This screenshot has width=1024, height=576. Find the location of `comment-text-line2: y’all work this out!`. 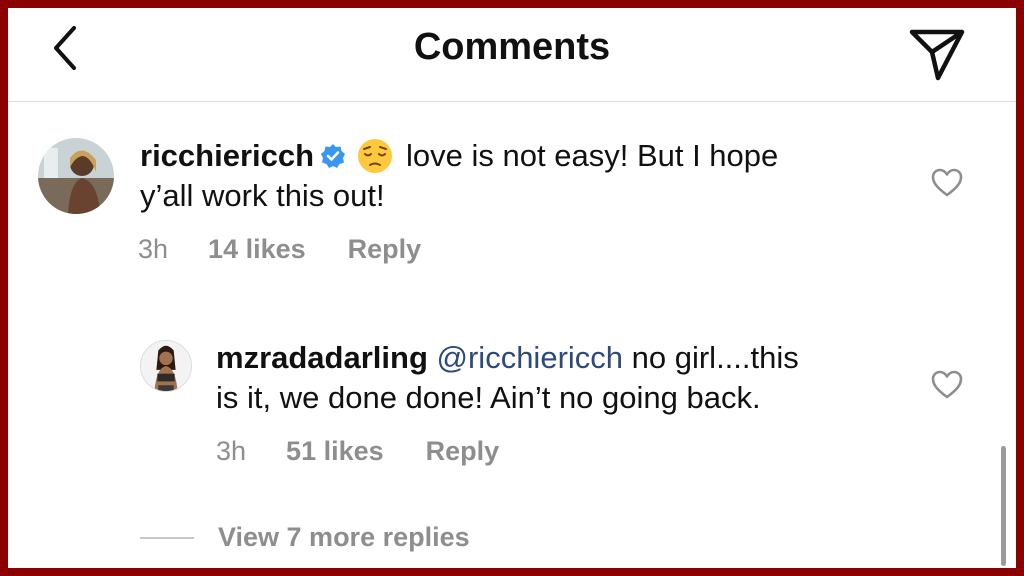

comment-text-line2: y’all work this out! is located at coordinates (262, 195).